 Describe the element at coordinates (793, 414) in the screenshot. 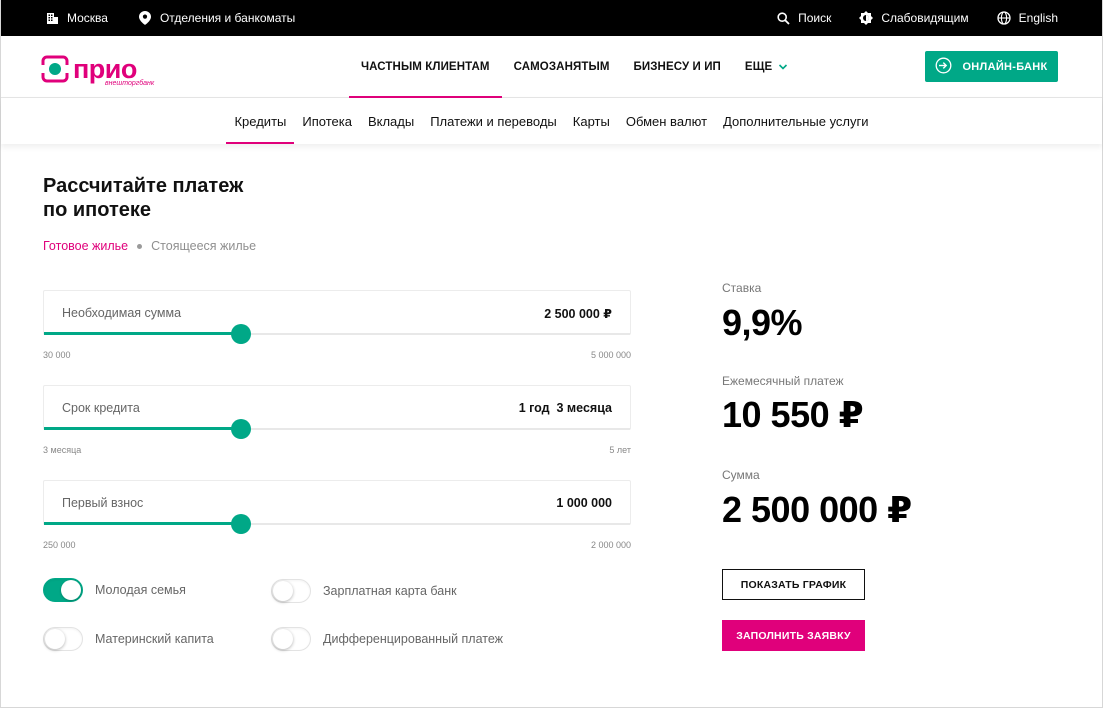

I see `monthly-payment-value: 10 550 ₽` at that location.